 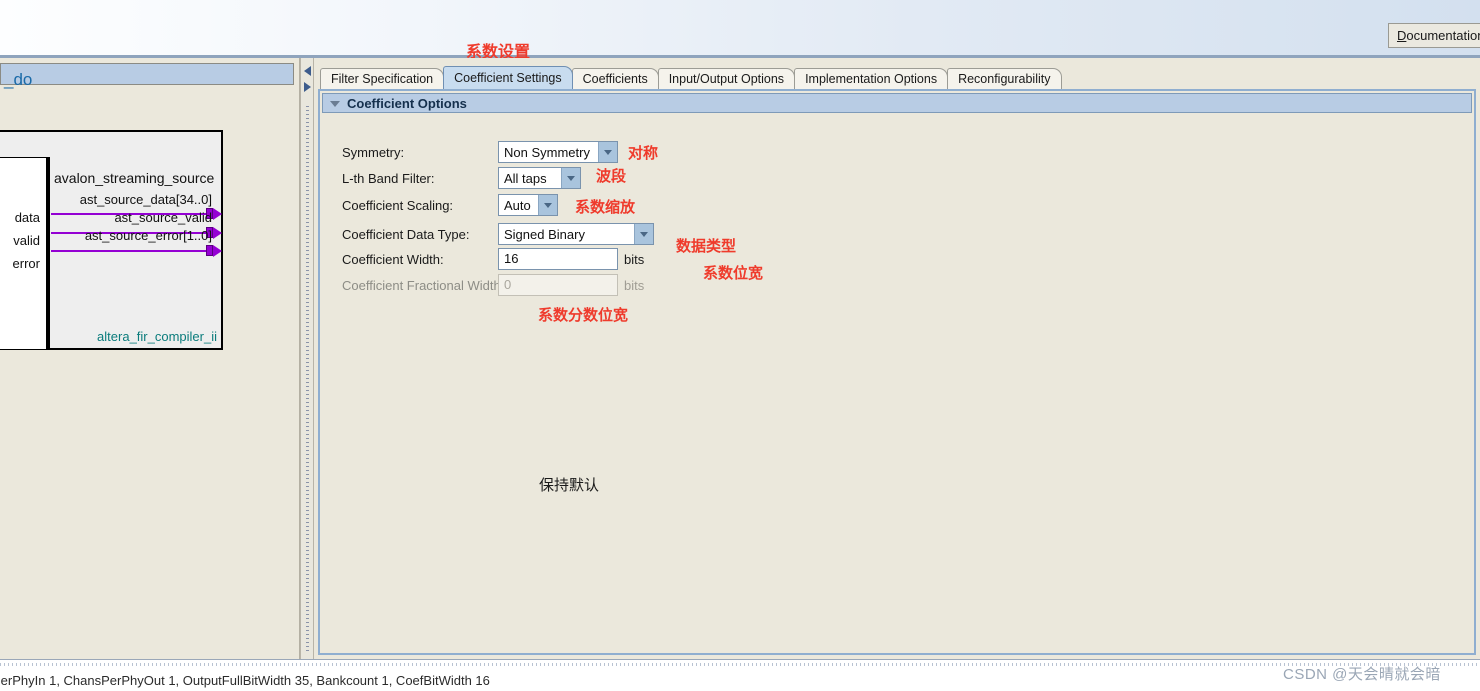 What do you see at coordinates (18, 79) in the screenshot?
I see `partial-label-do: _do` at bounding box center [18, 79].